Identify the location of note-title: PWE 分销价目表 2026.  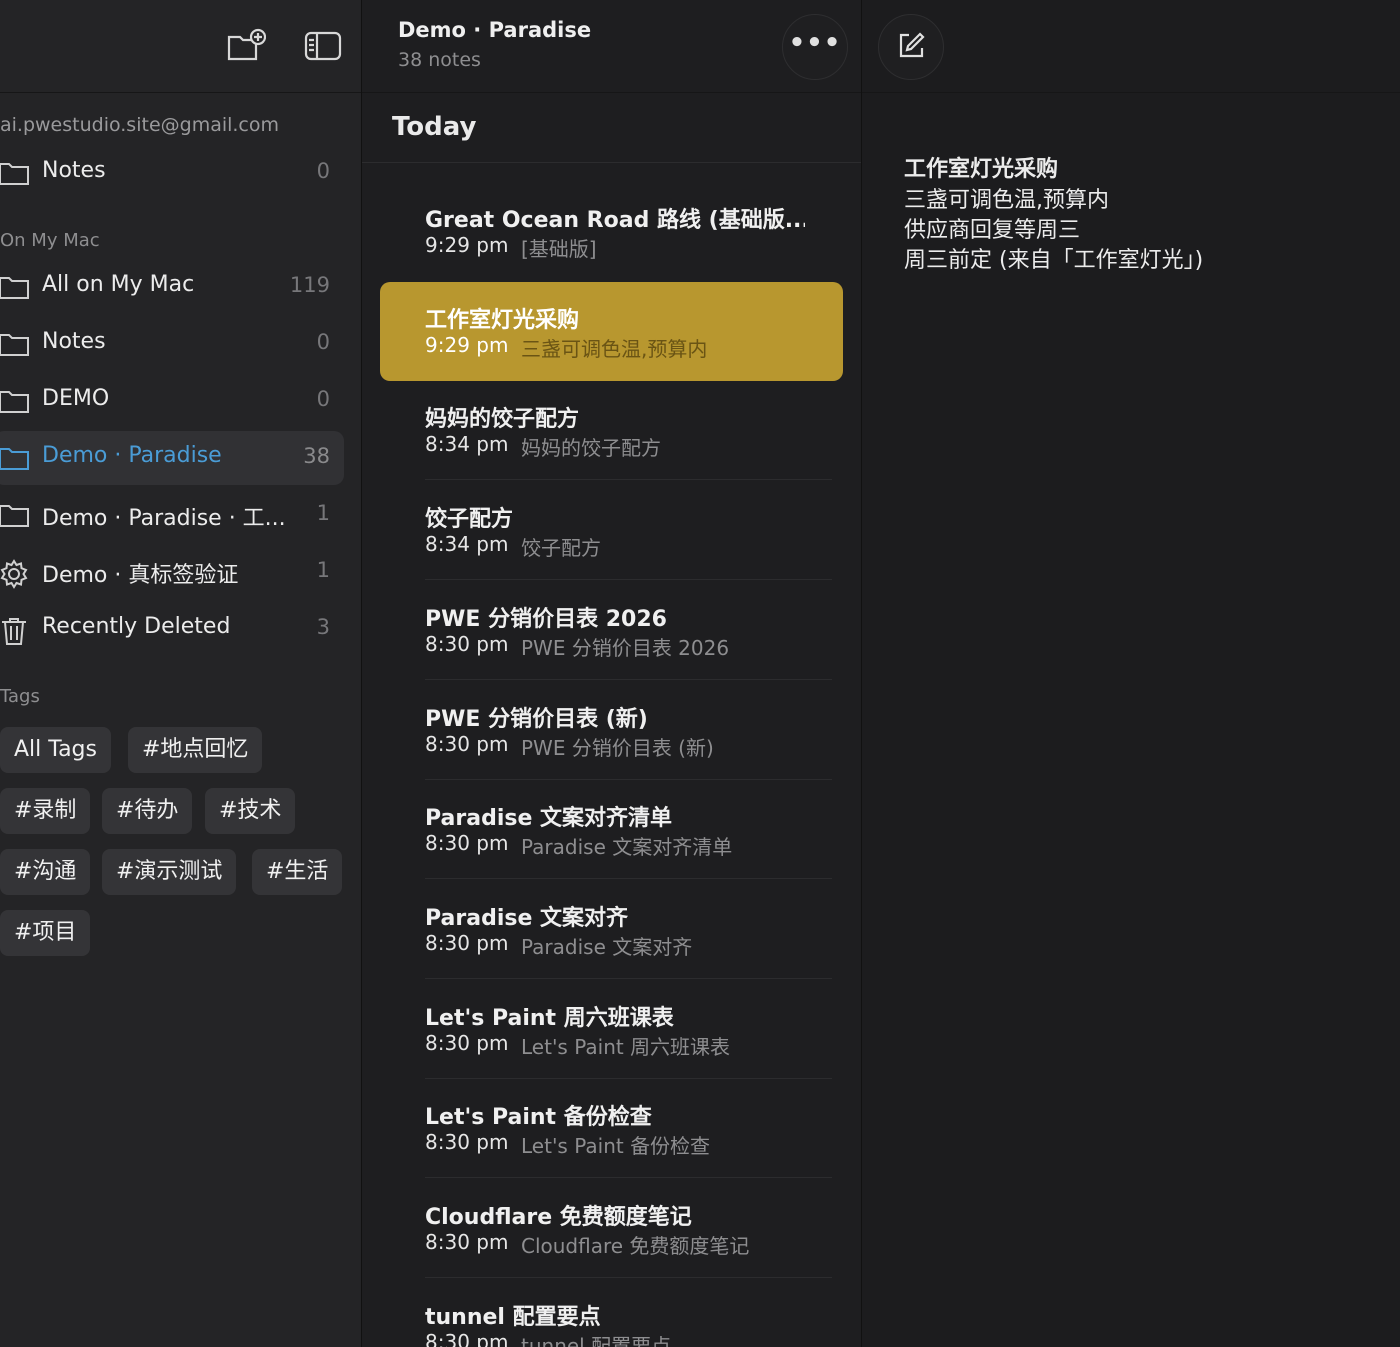
(546, 619).